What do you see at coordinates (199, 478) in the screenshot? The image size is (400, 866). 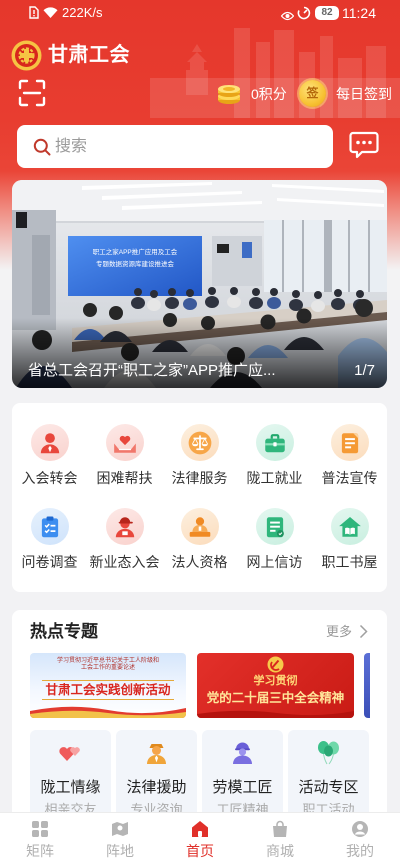 I see `service-label: 法律服务` at bounding box center [199, 478].